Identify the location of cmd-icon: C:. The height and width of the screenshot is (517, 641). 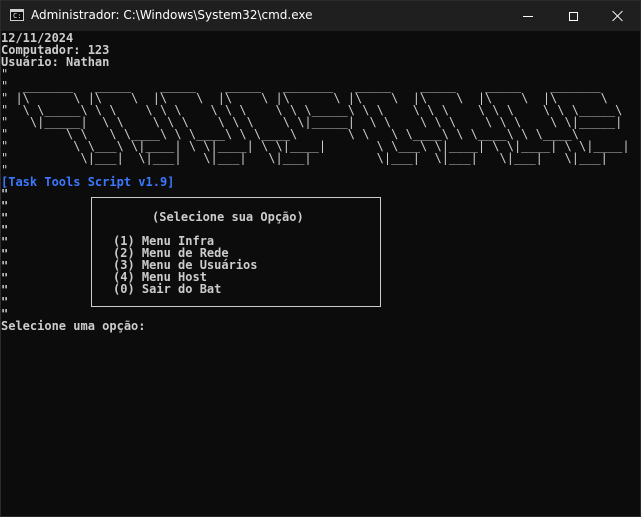
(17, 15).